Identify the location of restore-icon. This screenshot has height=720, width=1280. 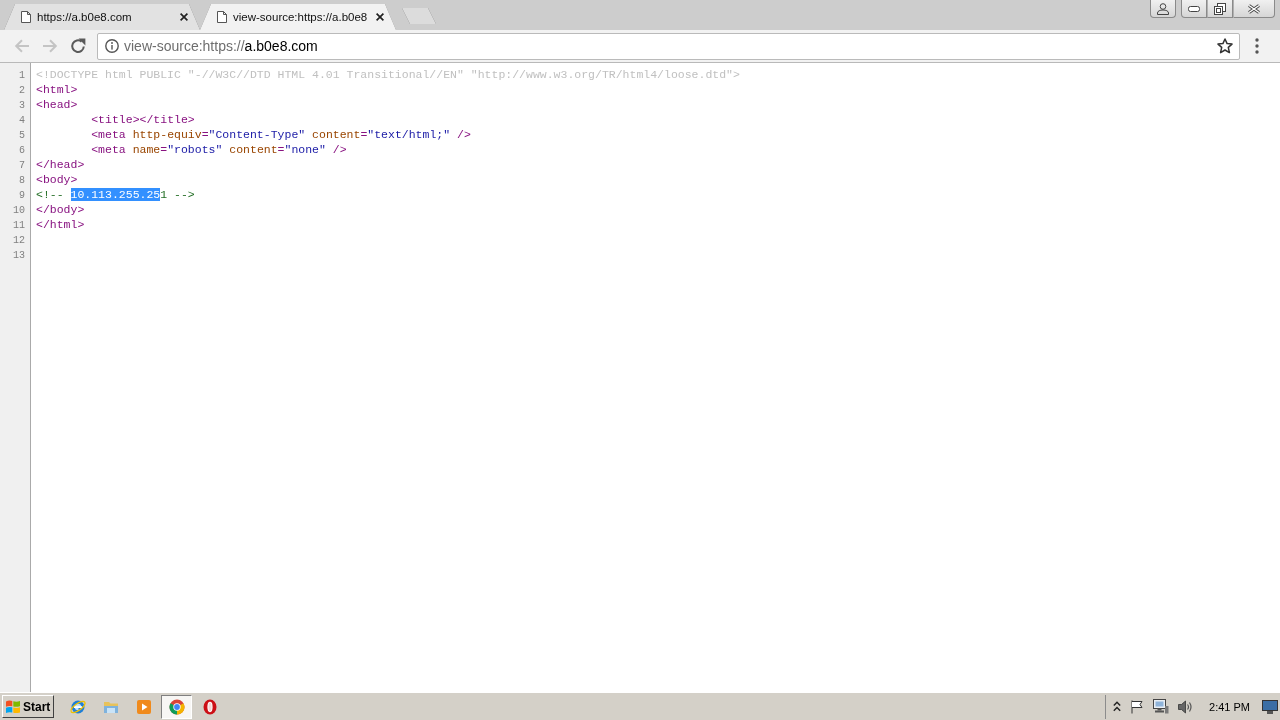
(1220, 8).